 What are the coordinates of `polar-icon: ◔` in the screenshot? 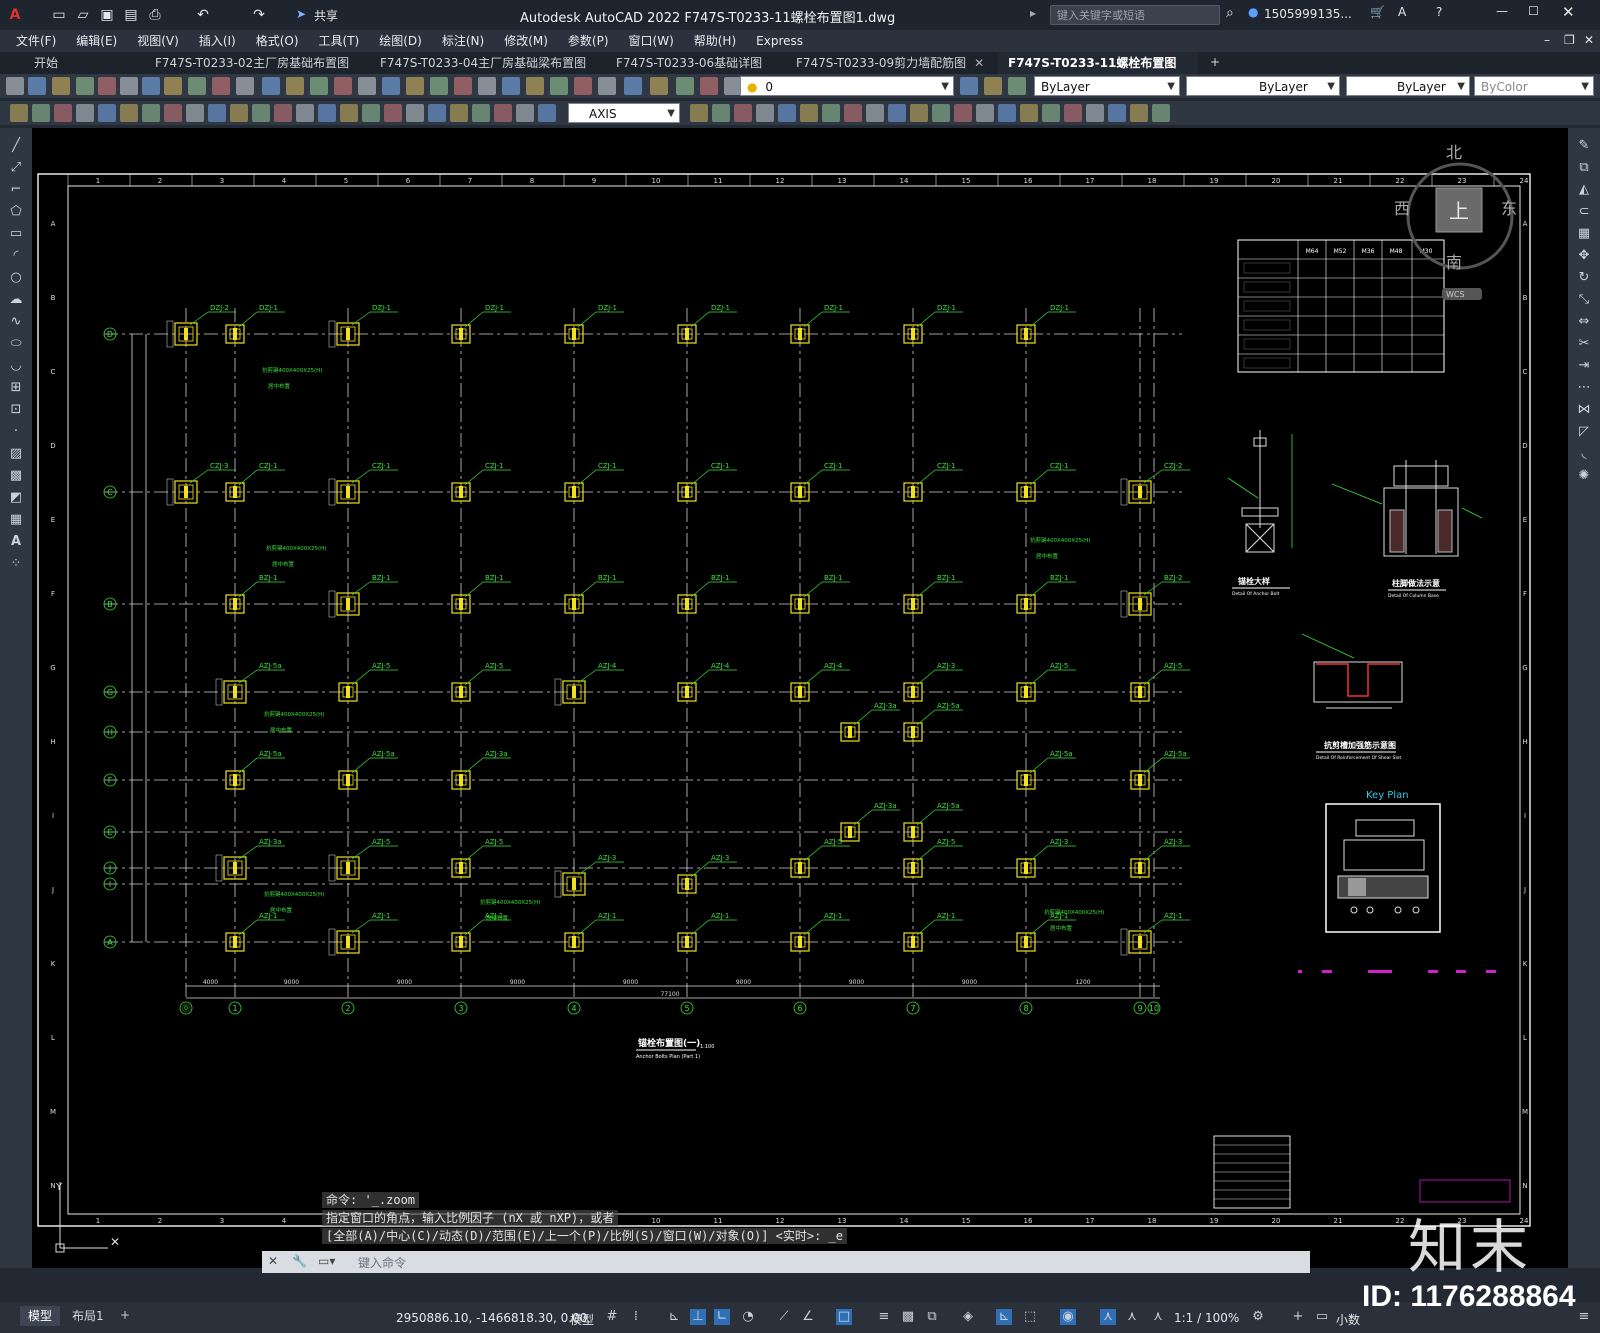 It's located at (748, 1317).